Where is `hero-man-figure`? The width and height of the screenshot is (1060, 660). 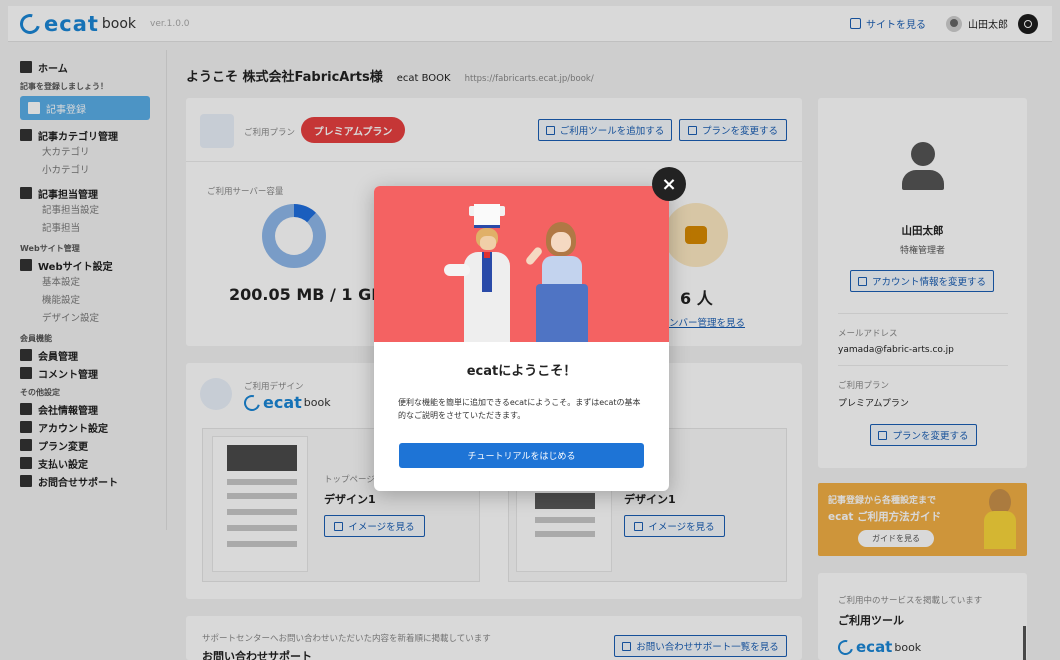
hero-man-figure is located at coordinates (489, 273).